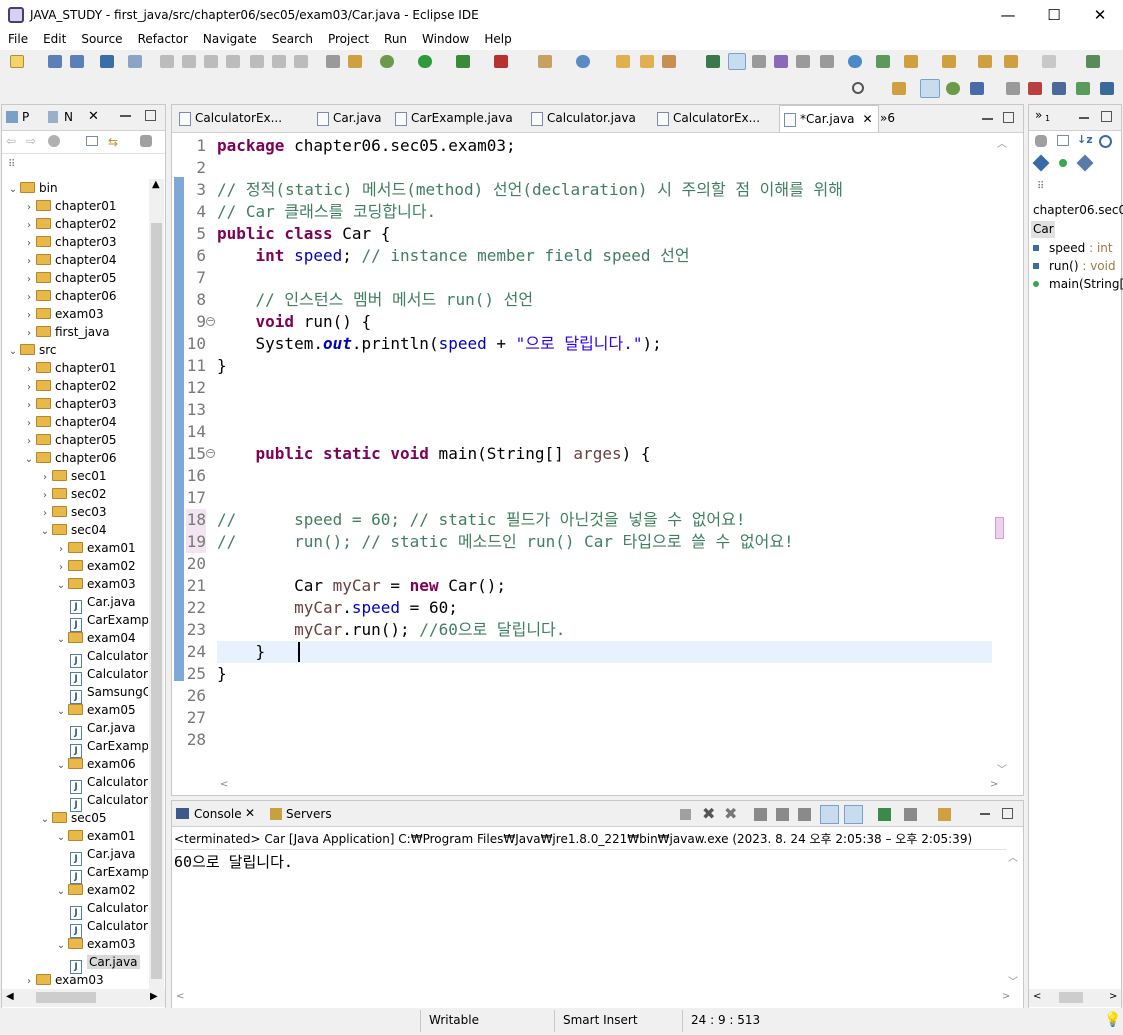  What do you see at coordinates (387, 61) in the screenshot?
I see `debug-icon` at bounding box center [387, 61].